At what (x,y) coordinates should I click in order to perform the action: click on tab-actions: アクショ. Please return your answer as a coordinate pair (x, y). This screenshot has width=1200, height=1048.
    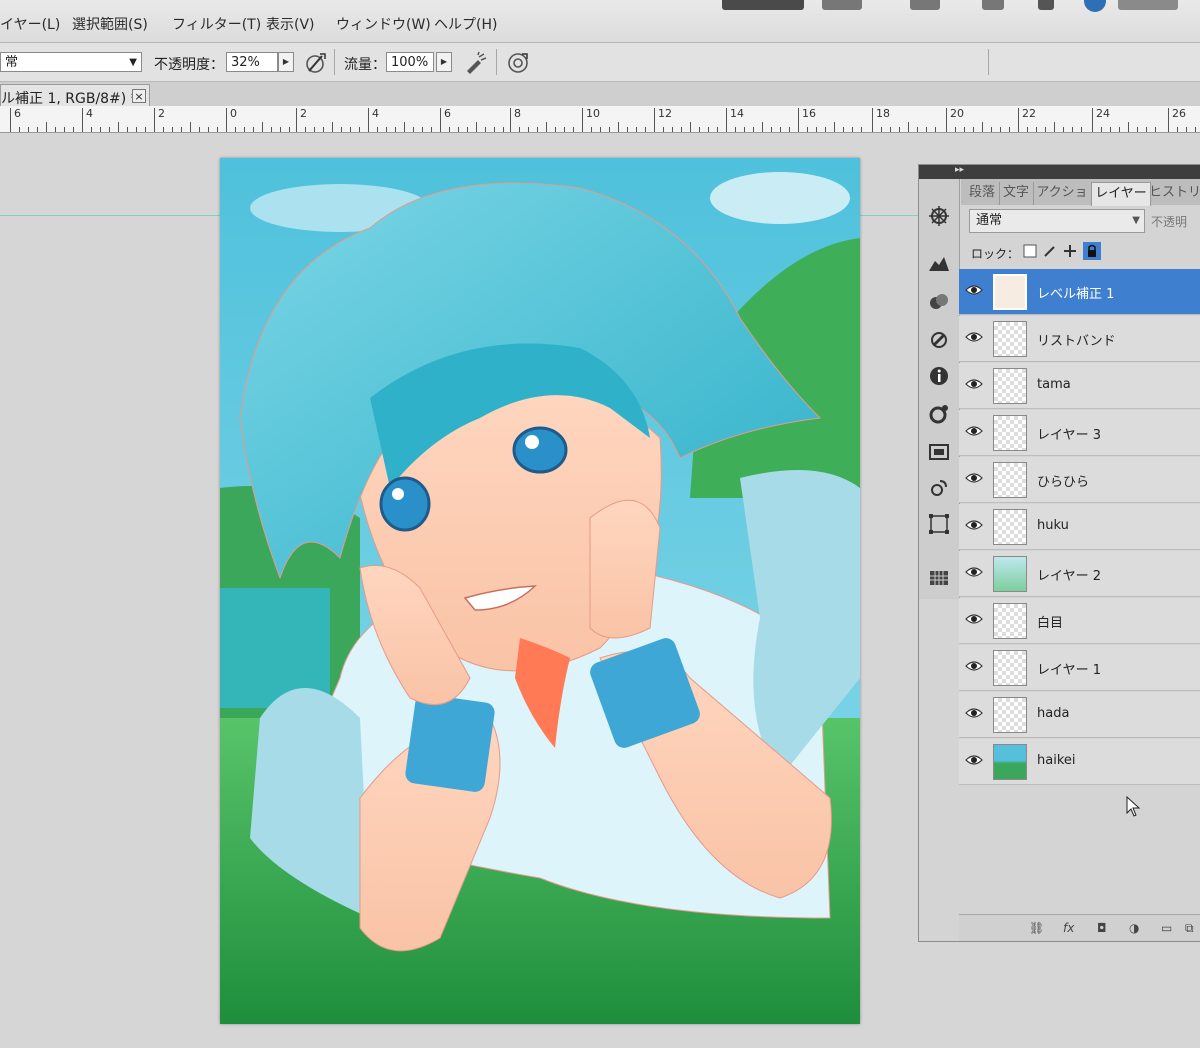
    Looking at the image, I should click on (1062, 193).